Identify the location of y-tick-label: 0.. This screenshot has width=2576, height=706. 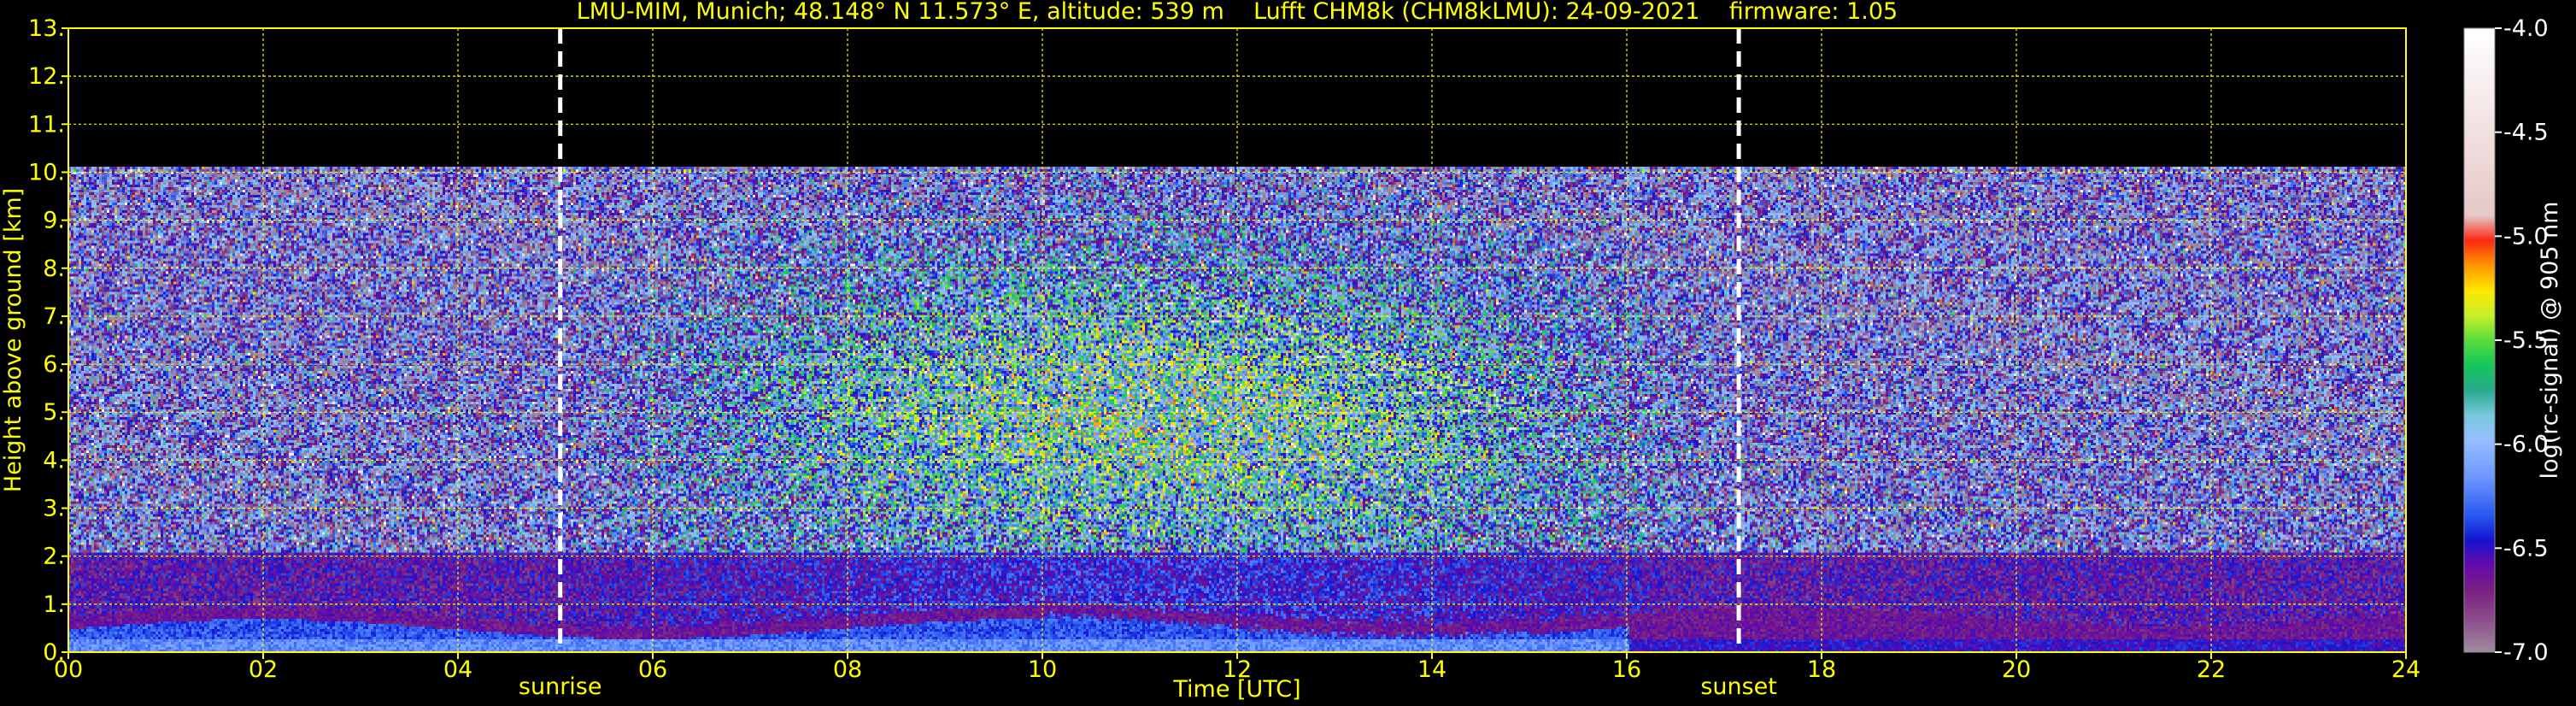
(54, 652).